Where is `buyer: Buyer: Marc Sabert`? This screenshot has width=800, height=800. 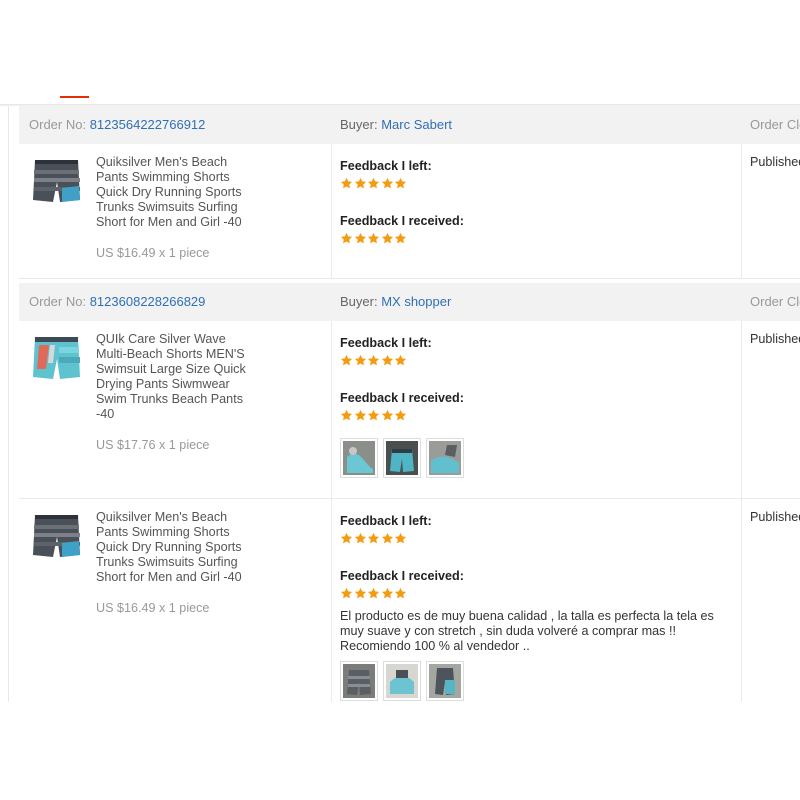 buyer: Buyer: Marc Sabert is located at coordinates (396, 124).